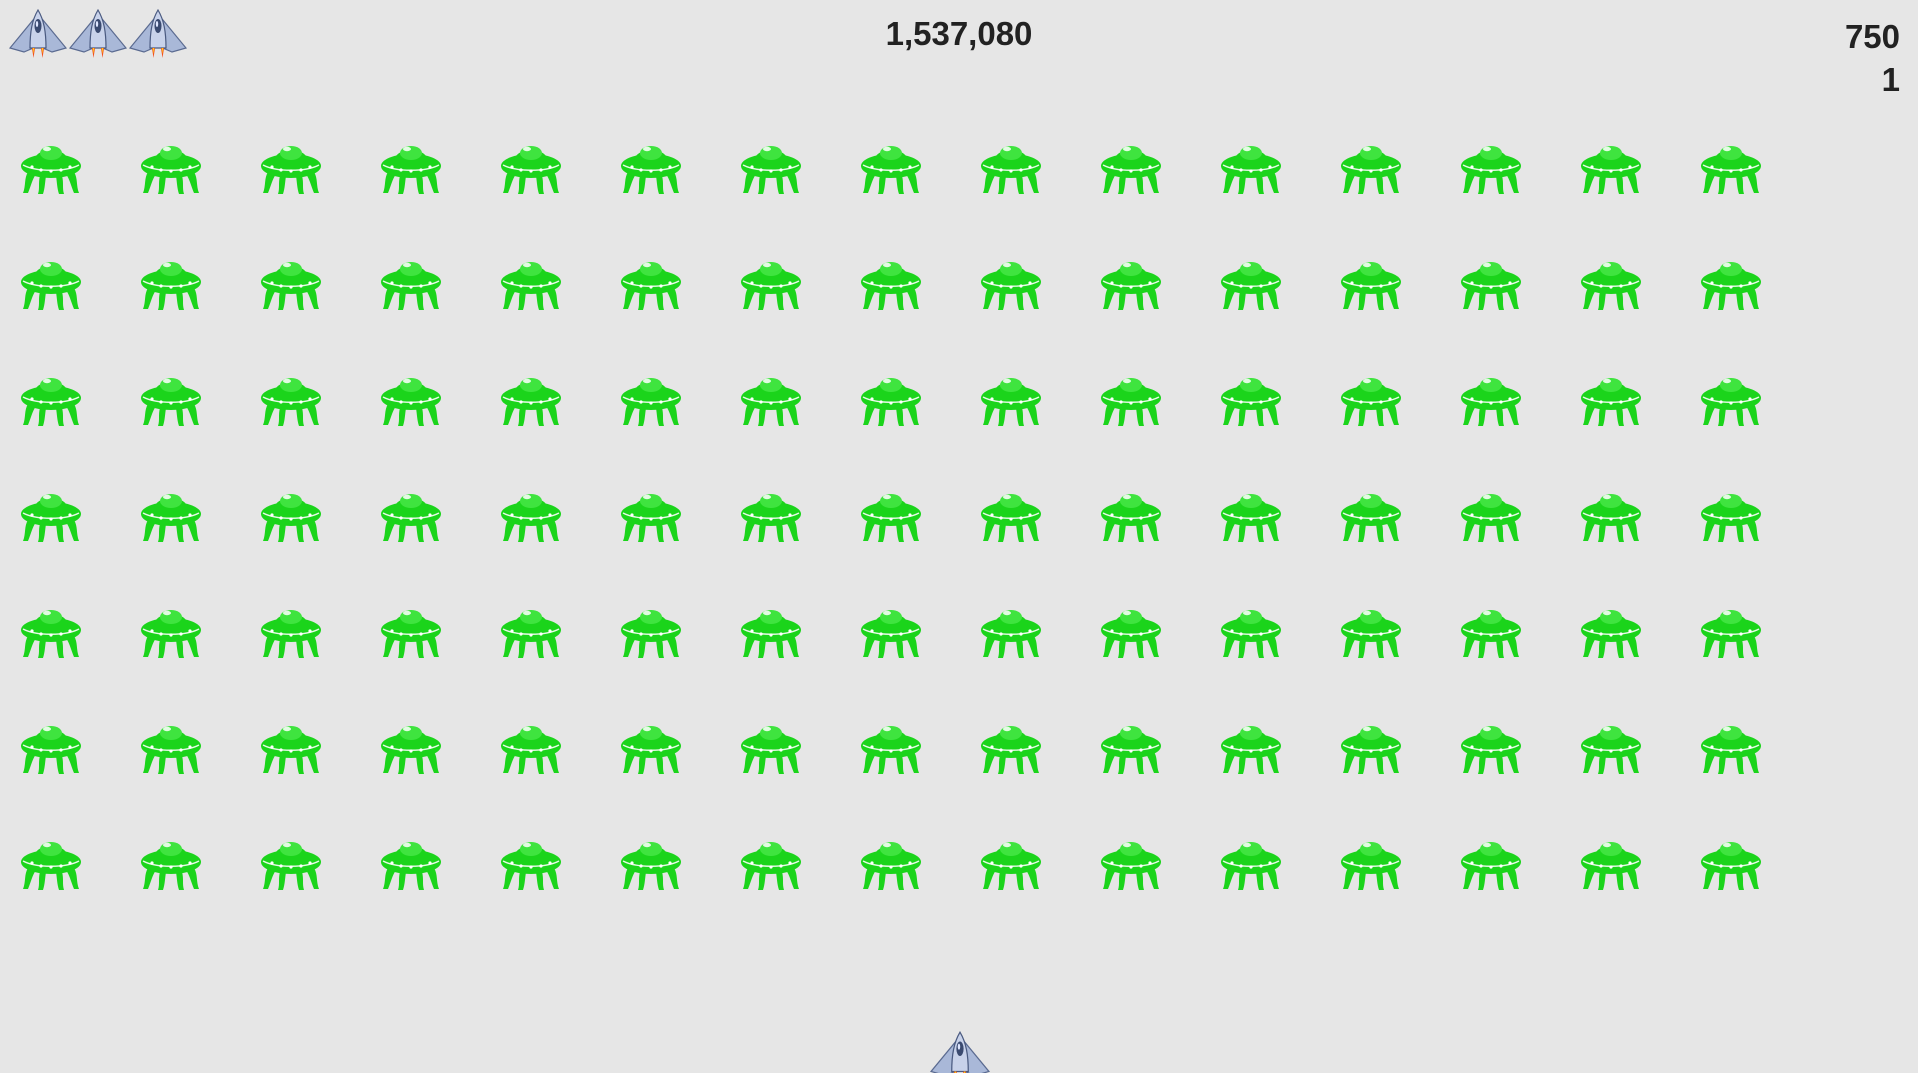  I want to click on stat-bottom-value: 1, so click(1890, 79).